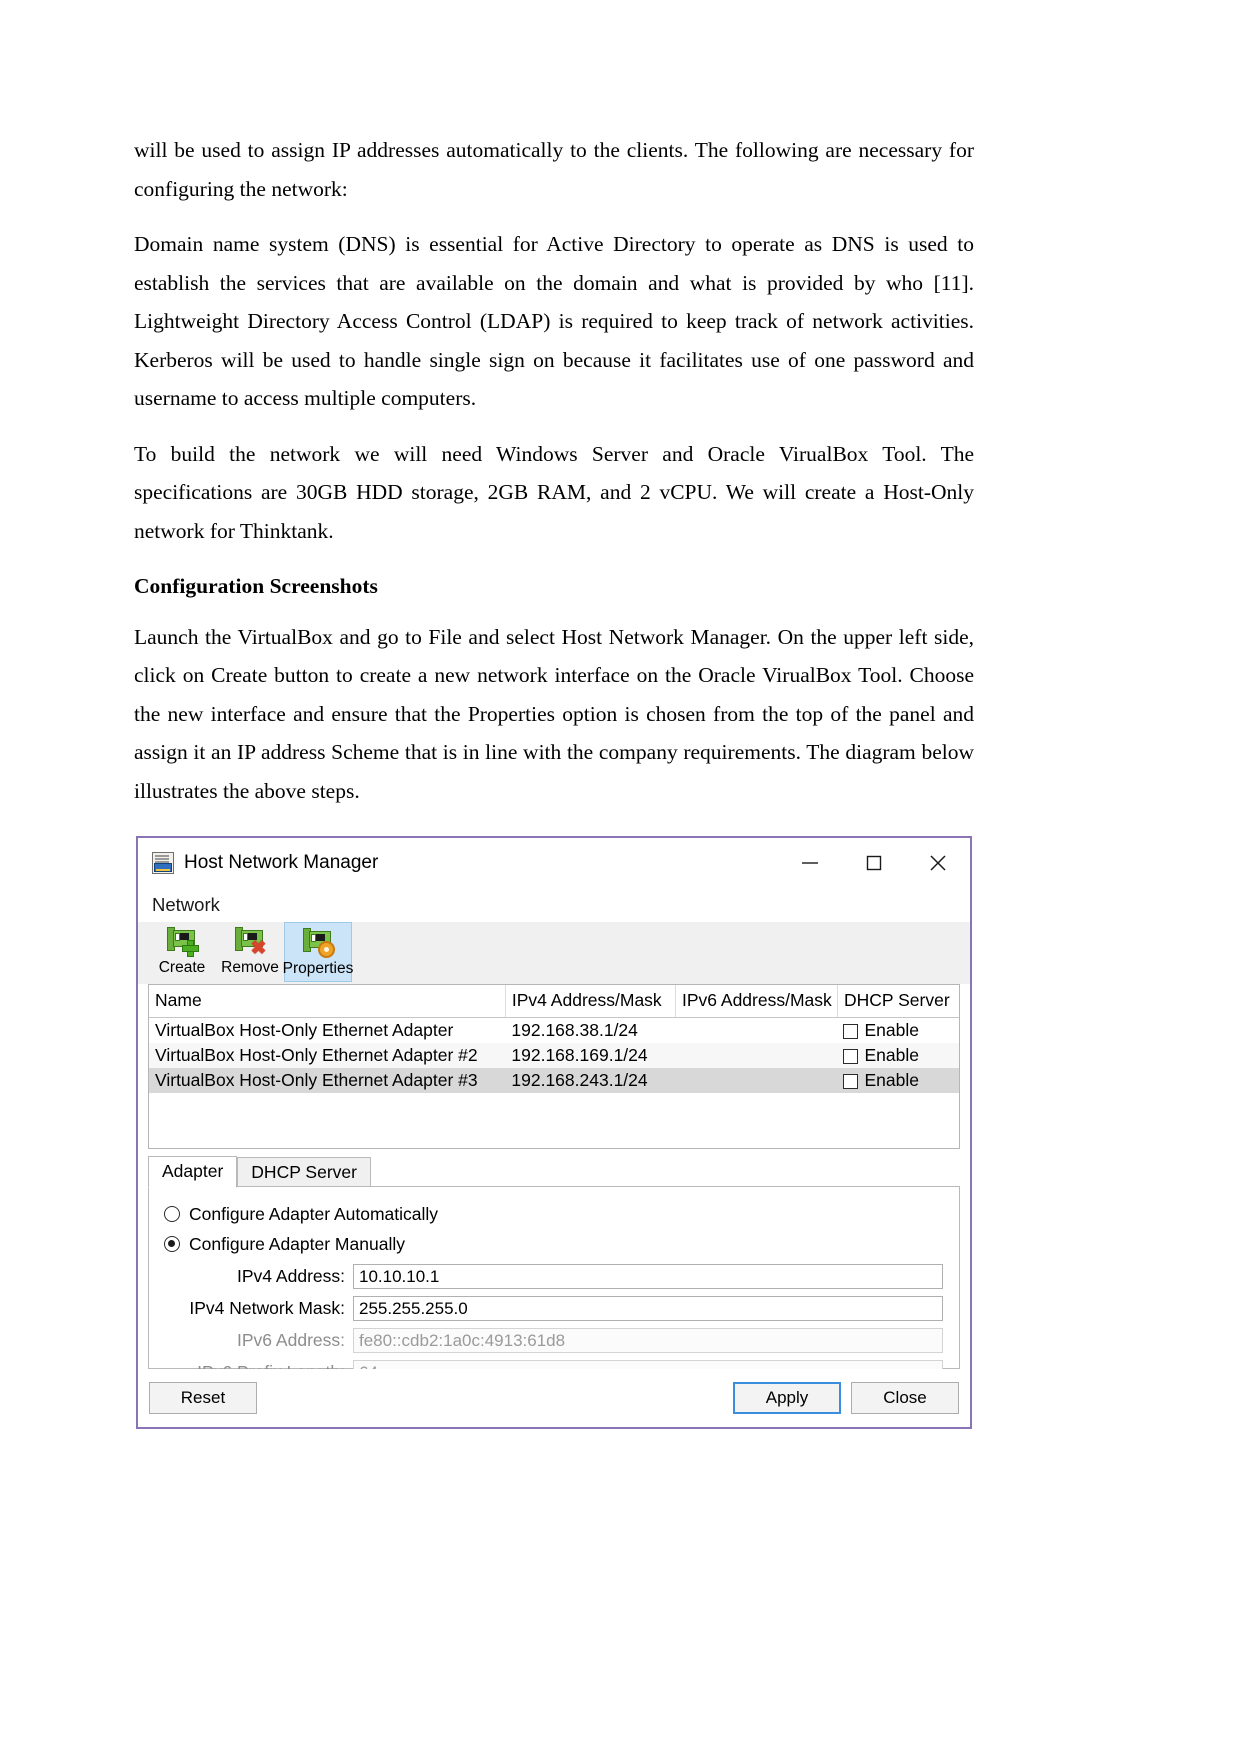  Describe the element at coordinates (574, 1030) in the screenshot. I see `cell-ipv4: 192.168.38.1/24` at that location.